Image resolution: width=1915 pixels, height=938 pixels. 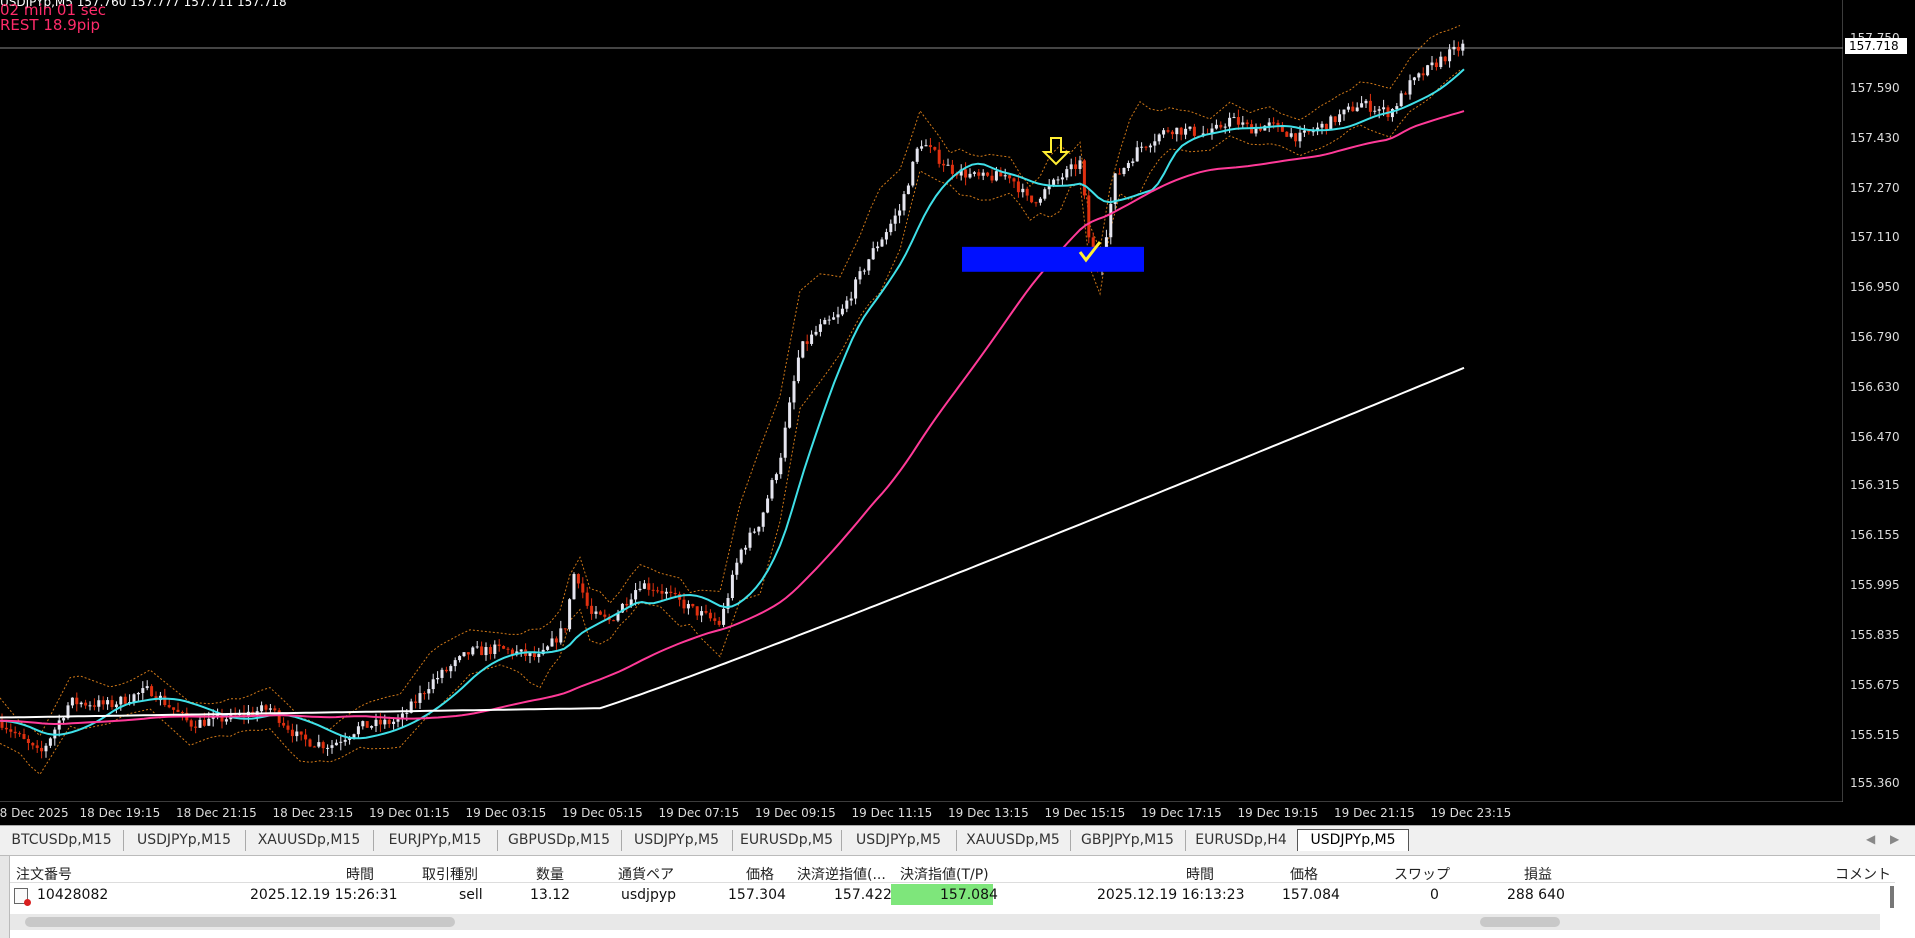 I want to click on col-symbol: 通貨ペア, so click(x=646, y=874).